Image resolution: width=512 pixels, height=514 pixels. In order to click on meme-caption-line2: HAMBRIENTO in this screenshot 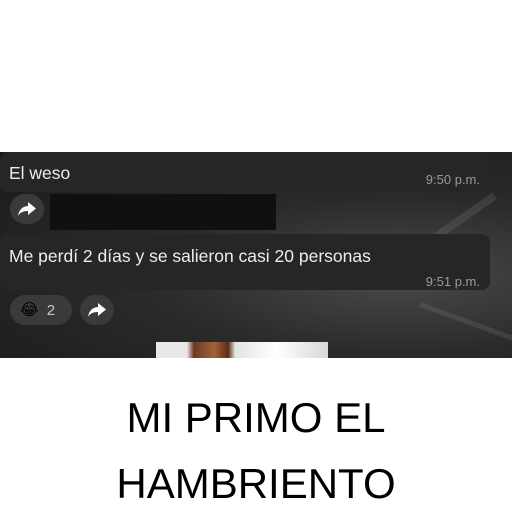, I will do `click(256, 483)`.